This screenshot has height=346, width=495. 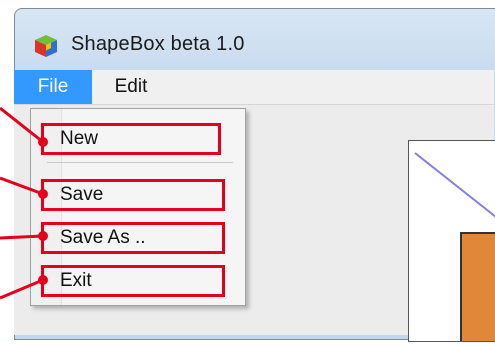 I want to click on menu-file: File, so click(x=53, y=87).